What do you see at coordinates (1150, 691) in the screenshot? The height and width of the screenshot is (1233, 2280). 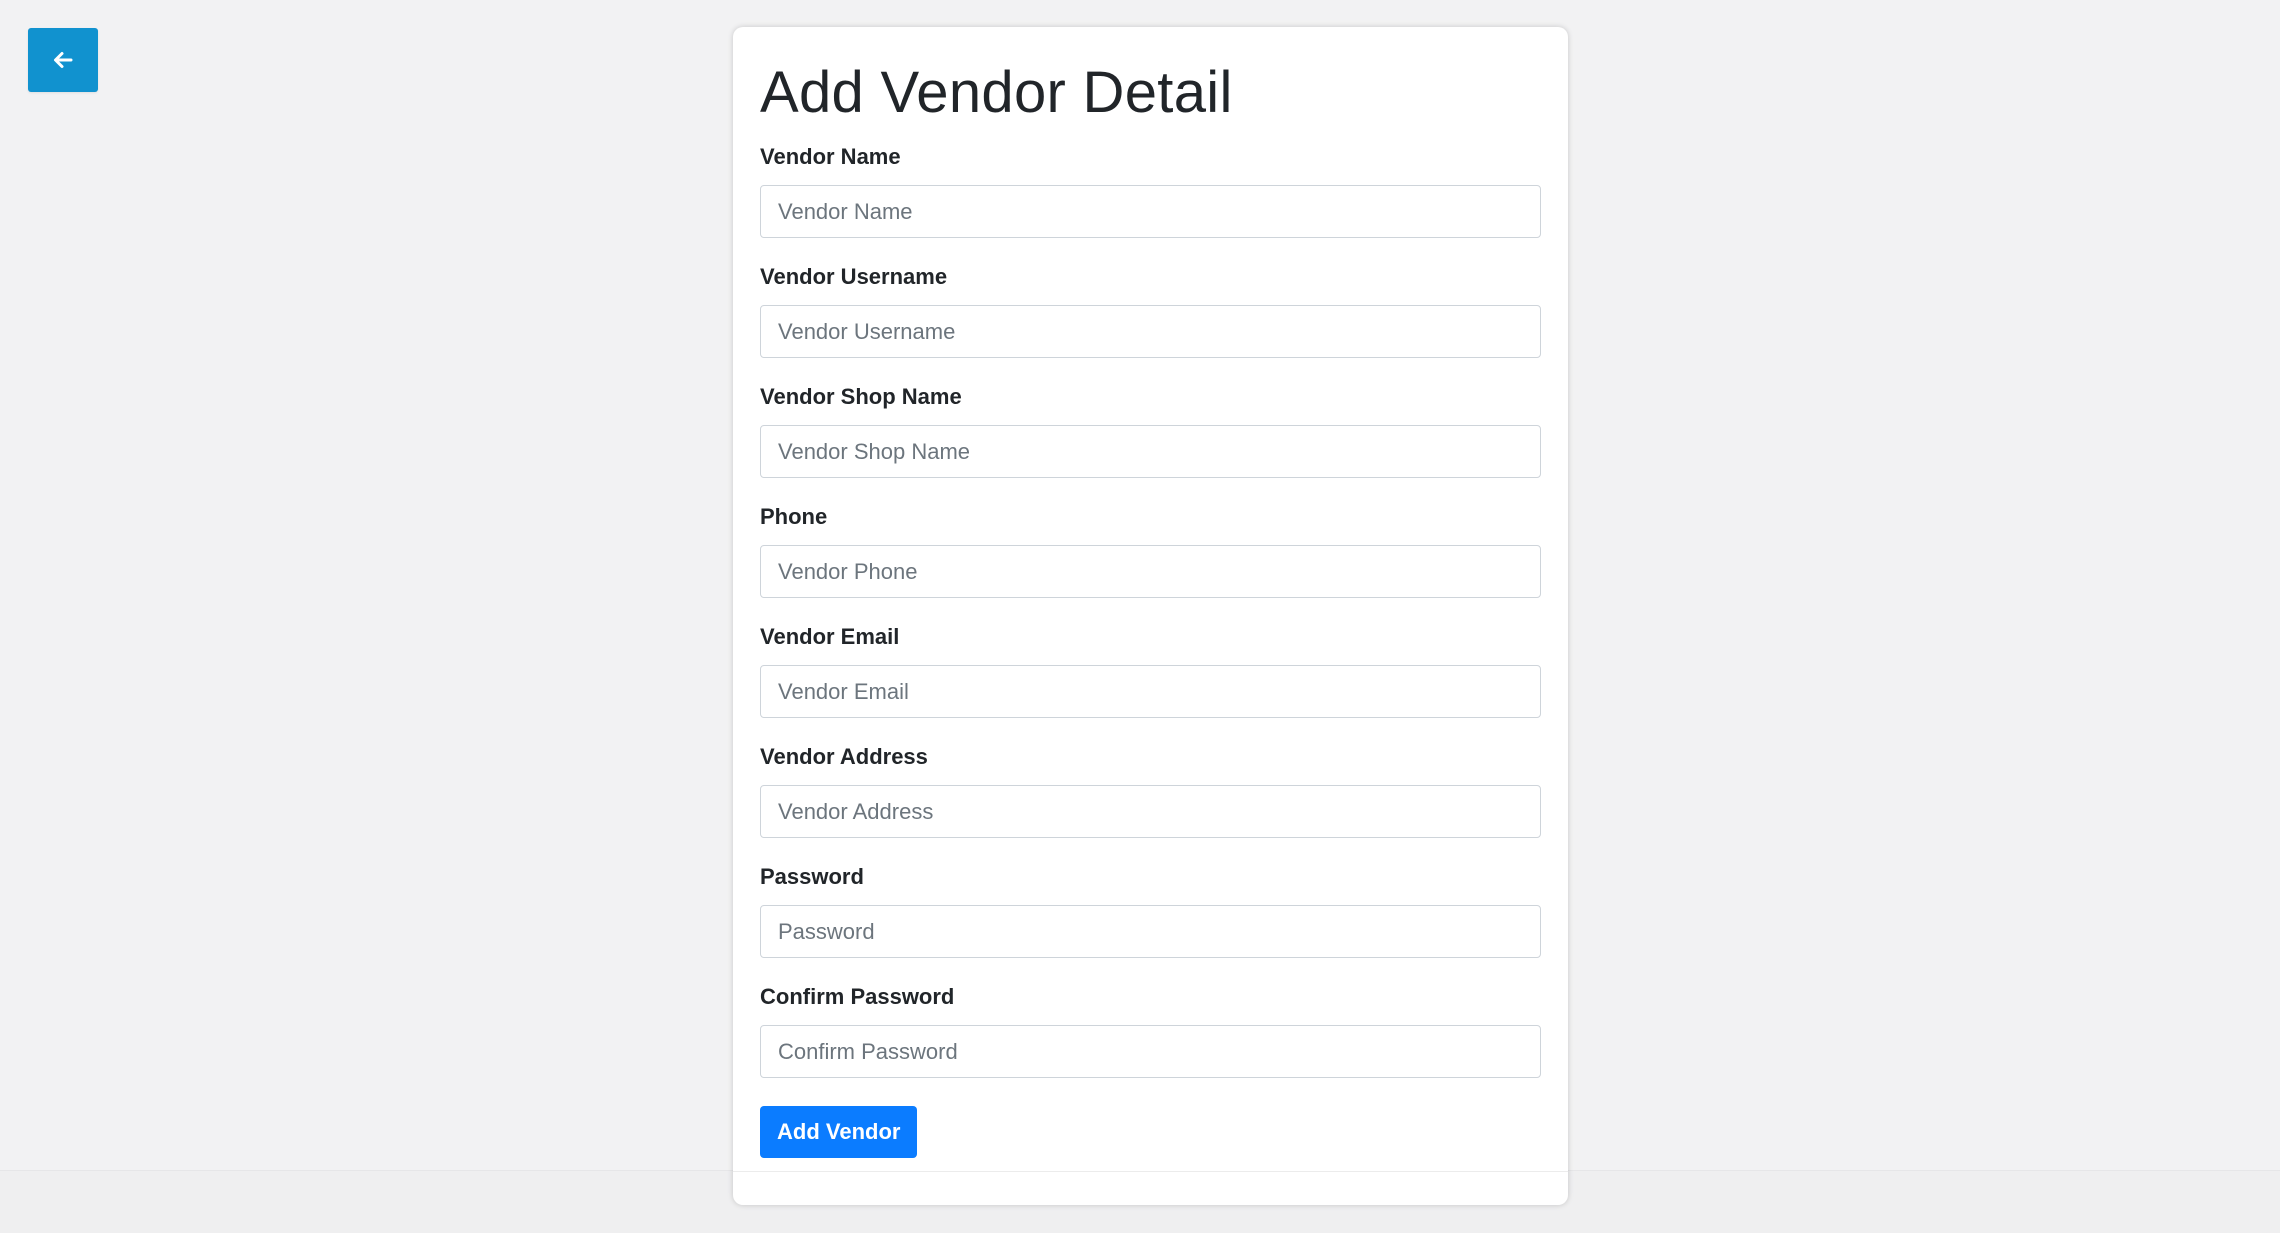 I see `vendor-email-input` at bounding box center [1150, 691].